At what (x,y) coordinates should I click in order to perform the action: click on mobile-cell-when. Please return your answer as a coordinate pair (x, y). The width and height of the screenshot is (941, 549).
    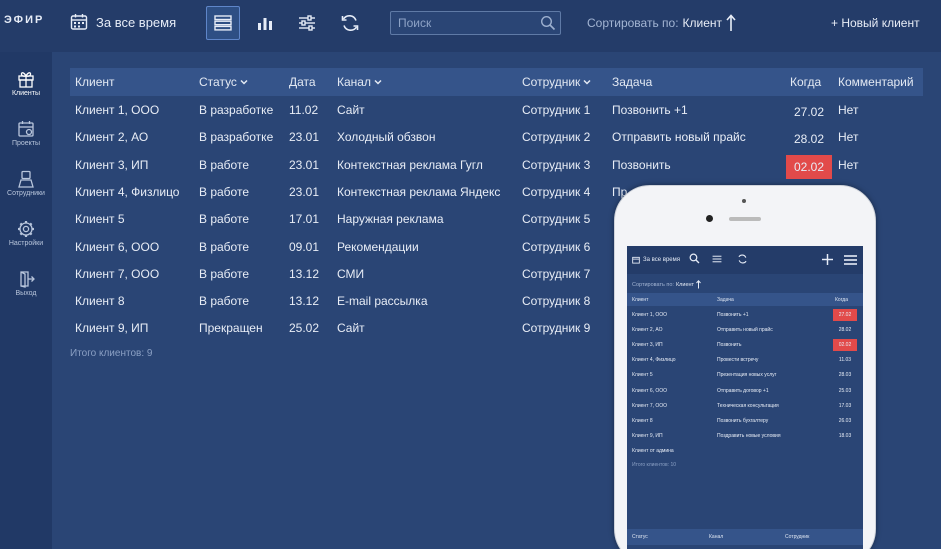
    Looking at the image, I should click on (845, 451).